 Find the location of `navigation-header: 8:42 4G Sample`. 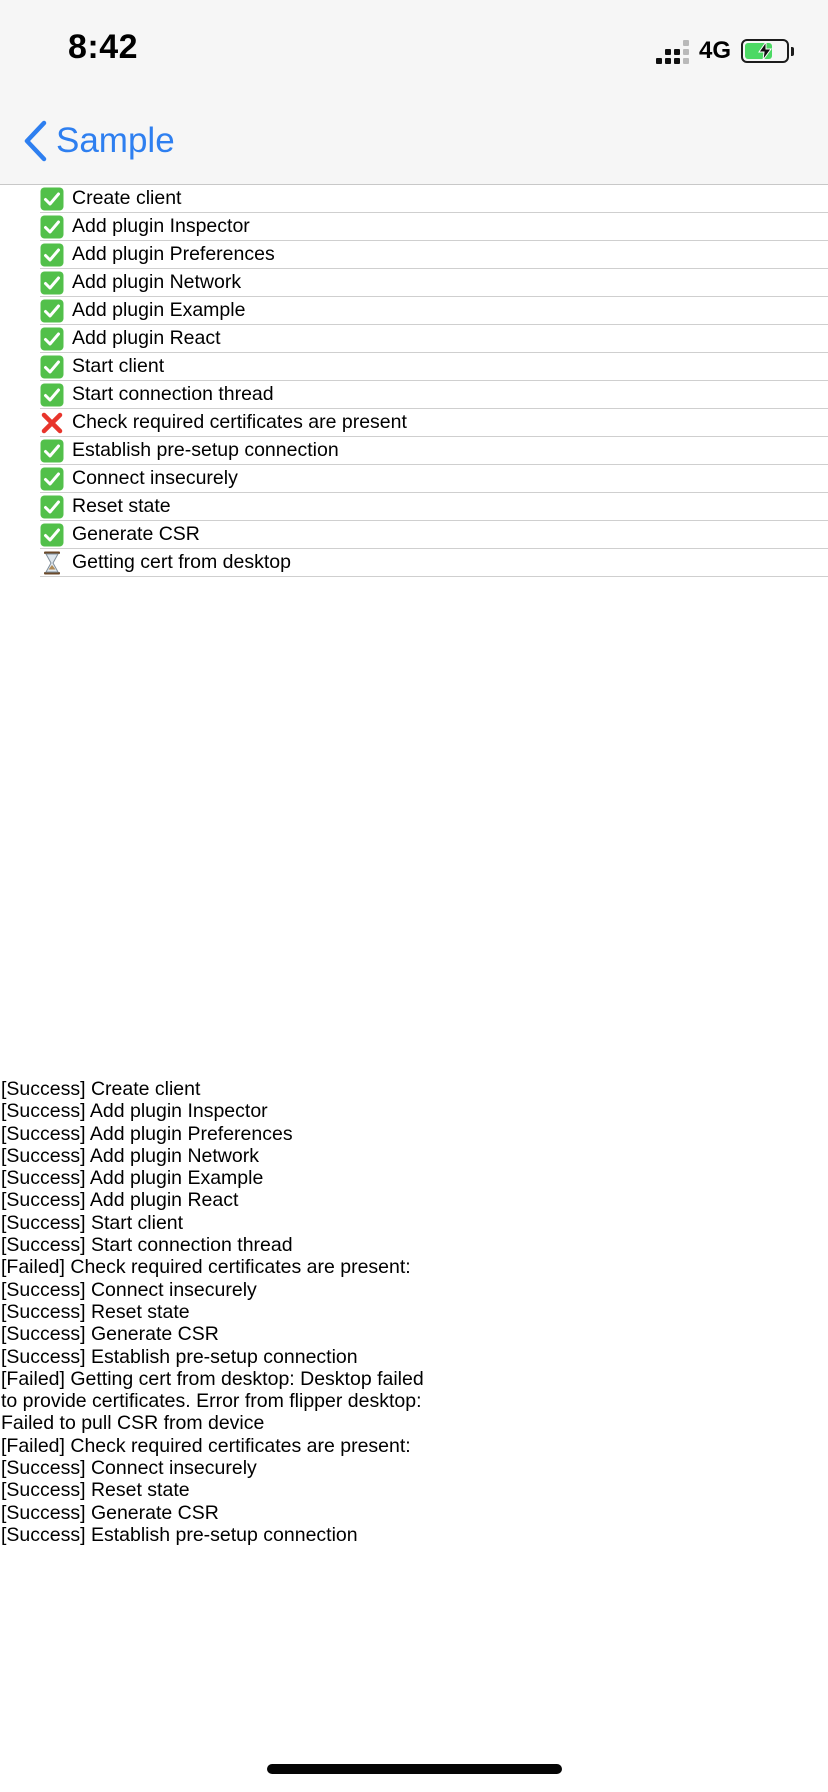

navigation-header: 8:42 4G Sample is located at coordinates (414, 92).